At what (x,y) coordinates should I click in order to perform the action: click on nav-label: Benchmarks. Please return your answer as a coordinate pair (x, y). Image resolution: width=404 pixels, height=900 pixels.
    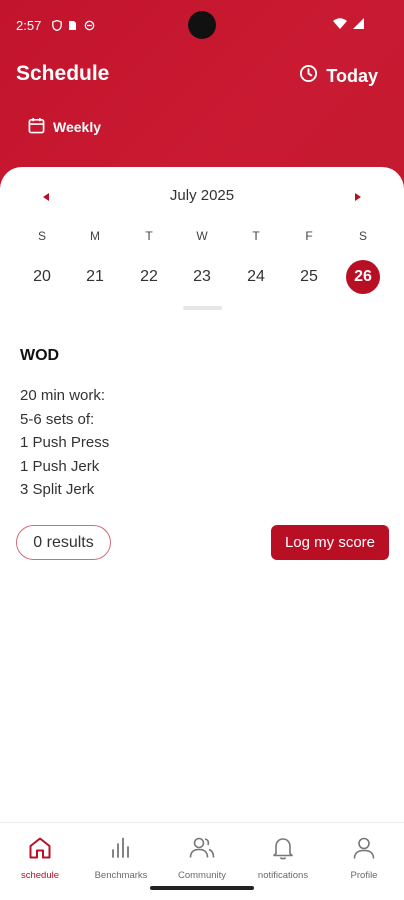
    Looking at the image, I should click on (121, 875).